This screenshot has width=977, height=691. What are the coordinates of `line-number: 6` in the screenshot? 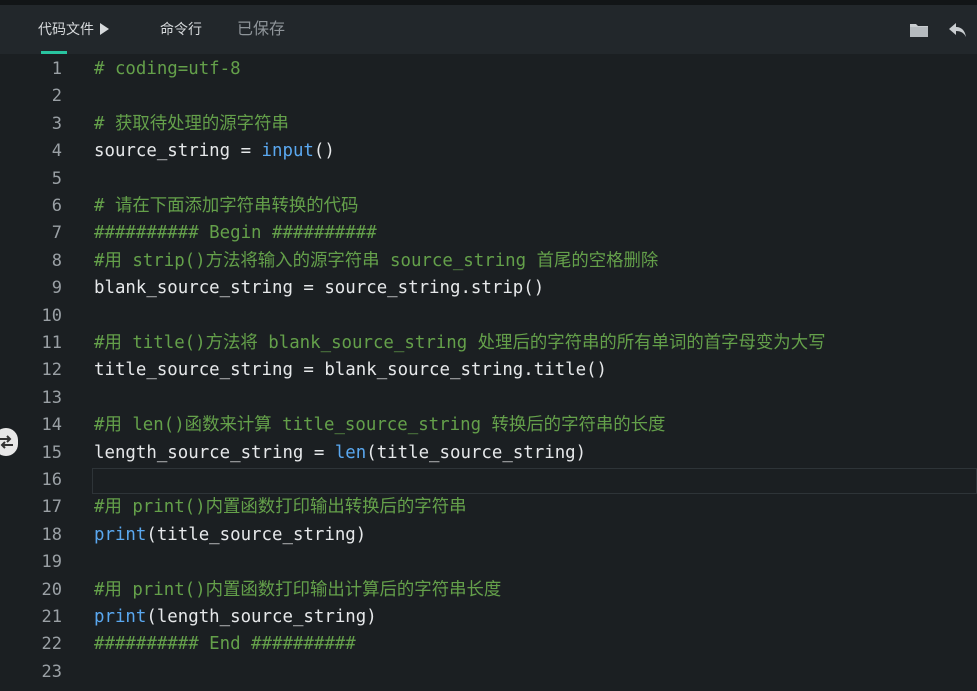 It's located at (56, 206).